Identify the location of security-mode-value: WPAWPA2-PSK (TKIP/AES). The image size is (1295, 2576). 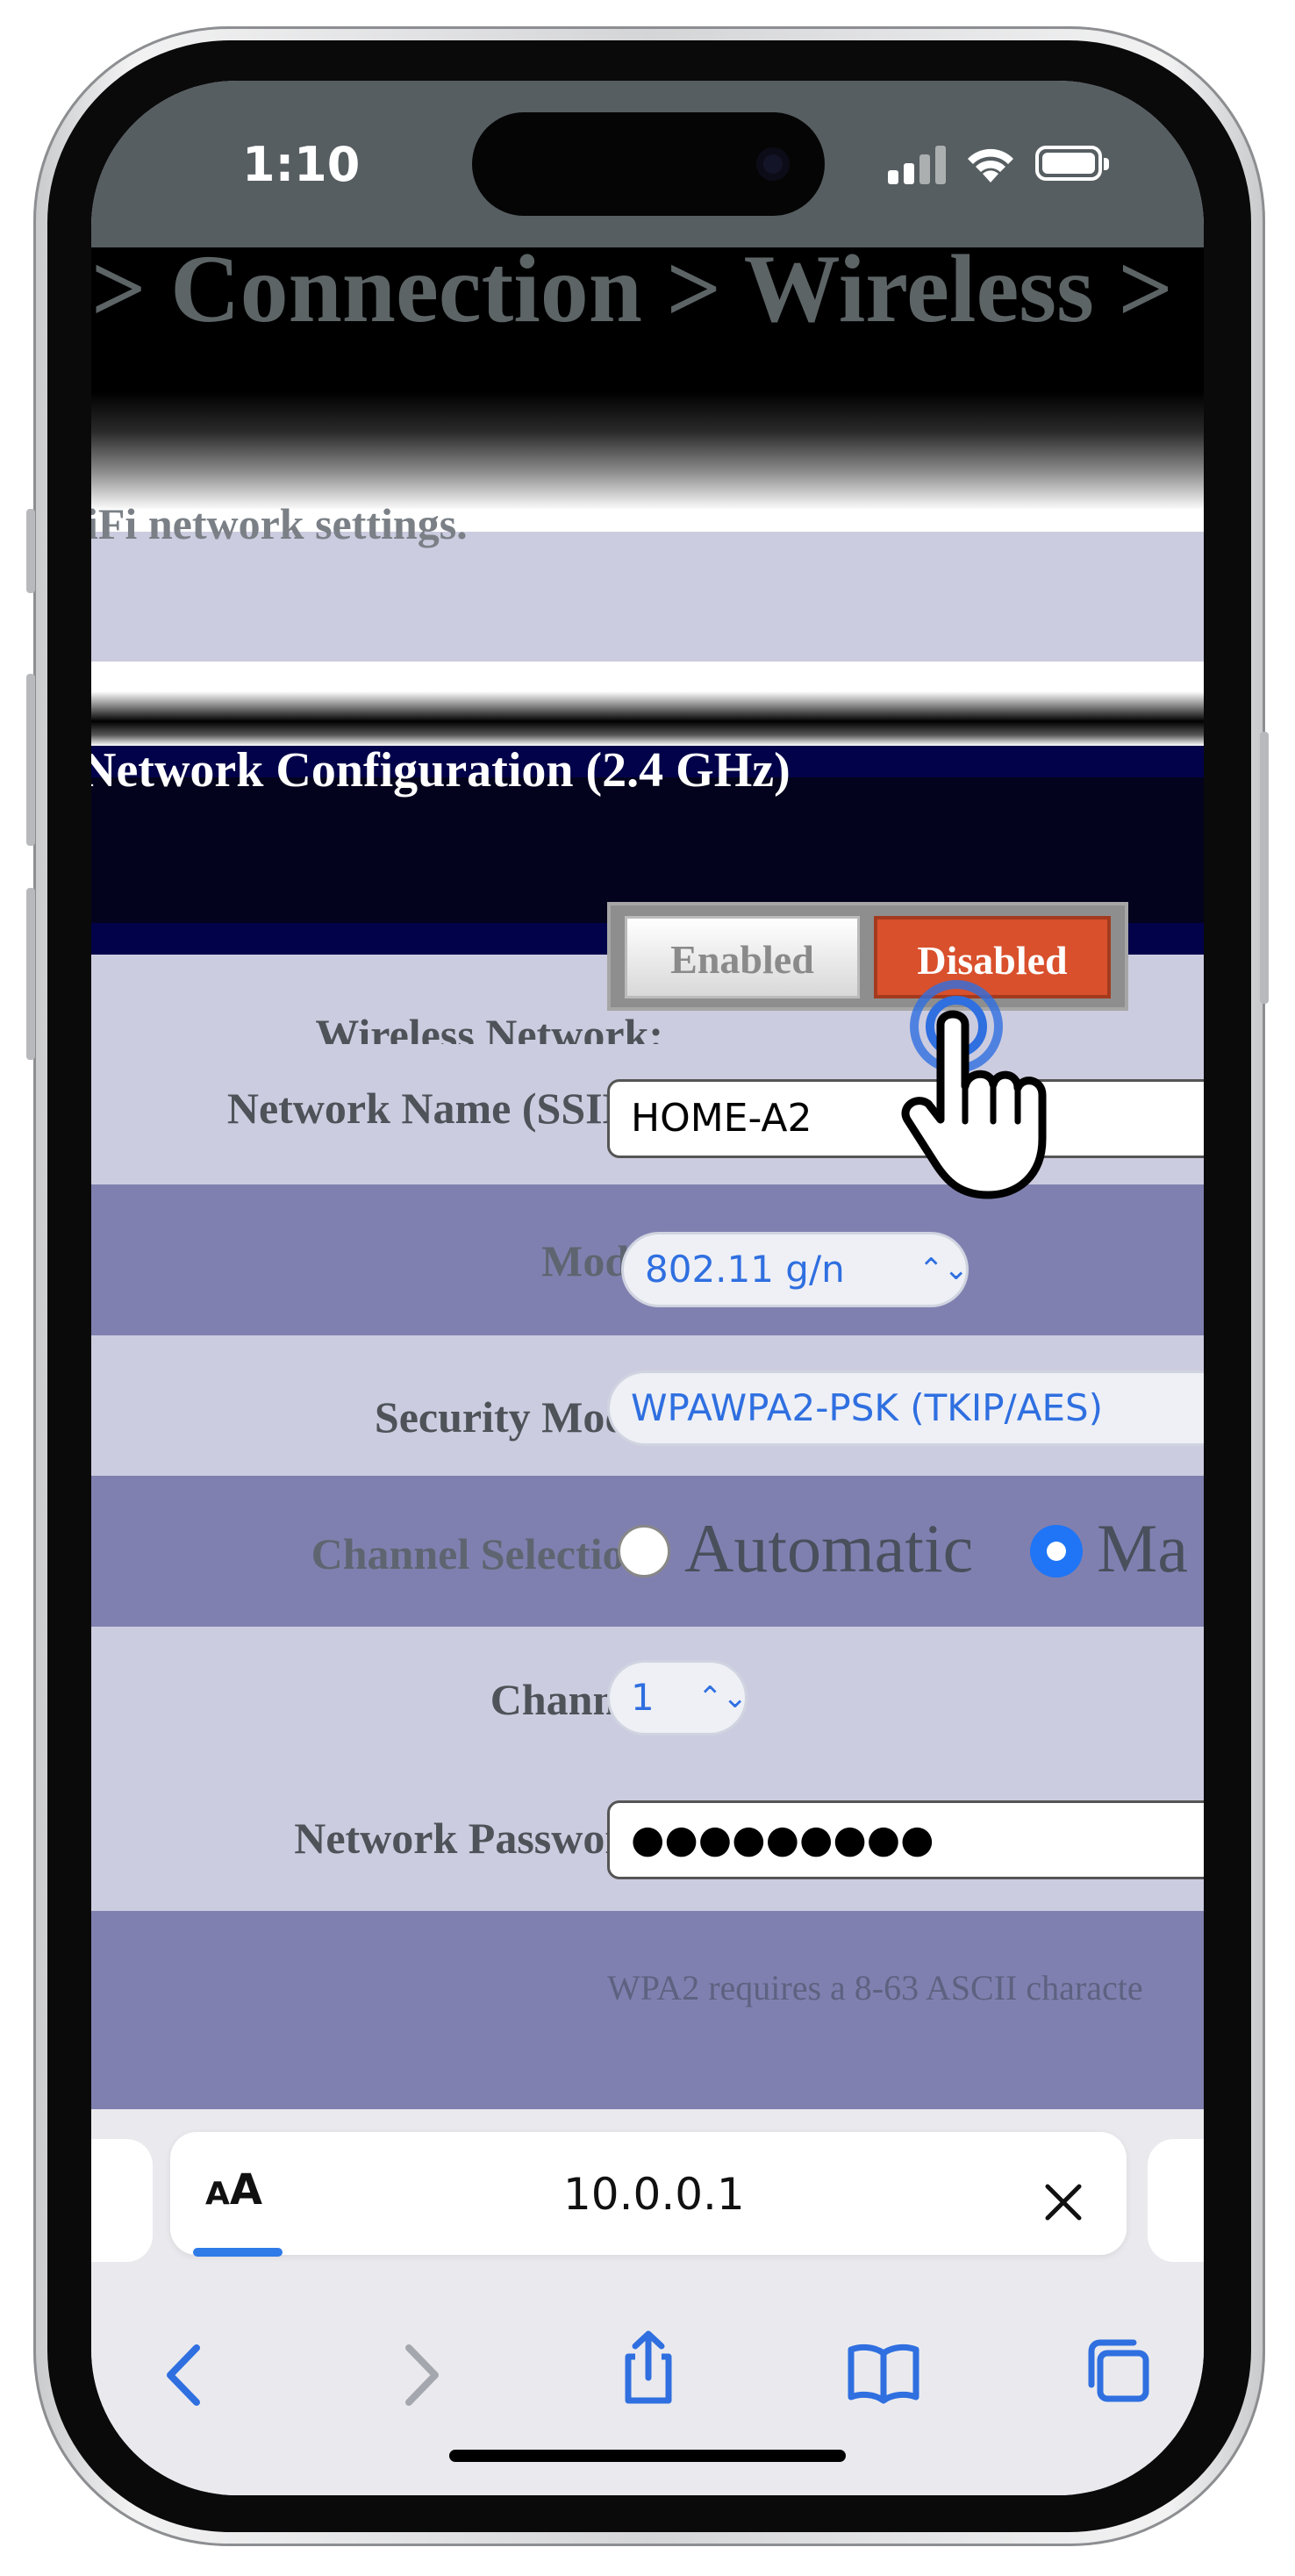
(867, 1407).